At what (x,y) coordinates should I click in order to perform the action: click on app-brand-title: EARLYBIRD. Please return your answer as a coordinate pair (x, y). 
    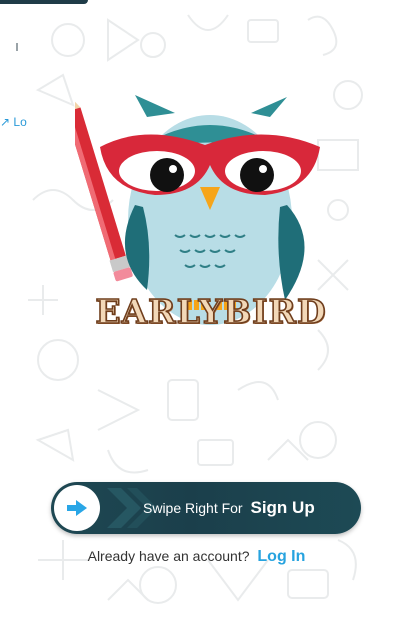
    Looking at the image, I should click on (211, 311).